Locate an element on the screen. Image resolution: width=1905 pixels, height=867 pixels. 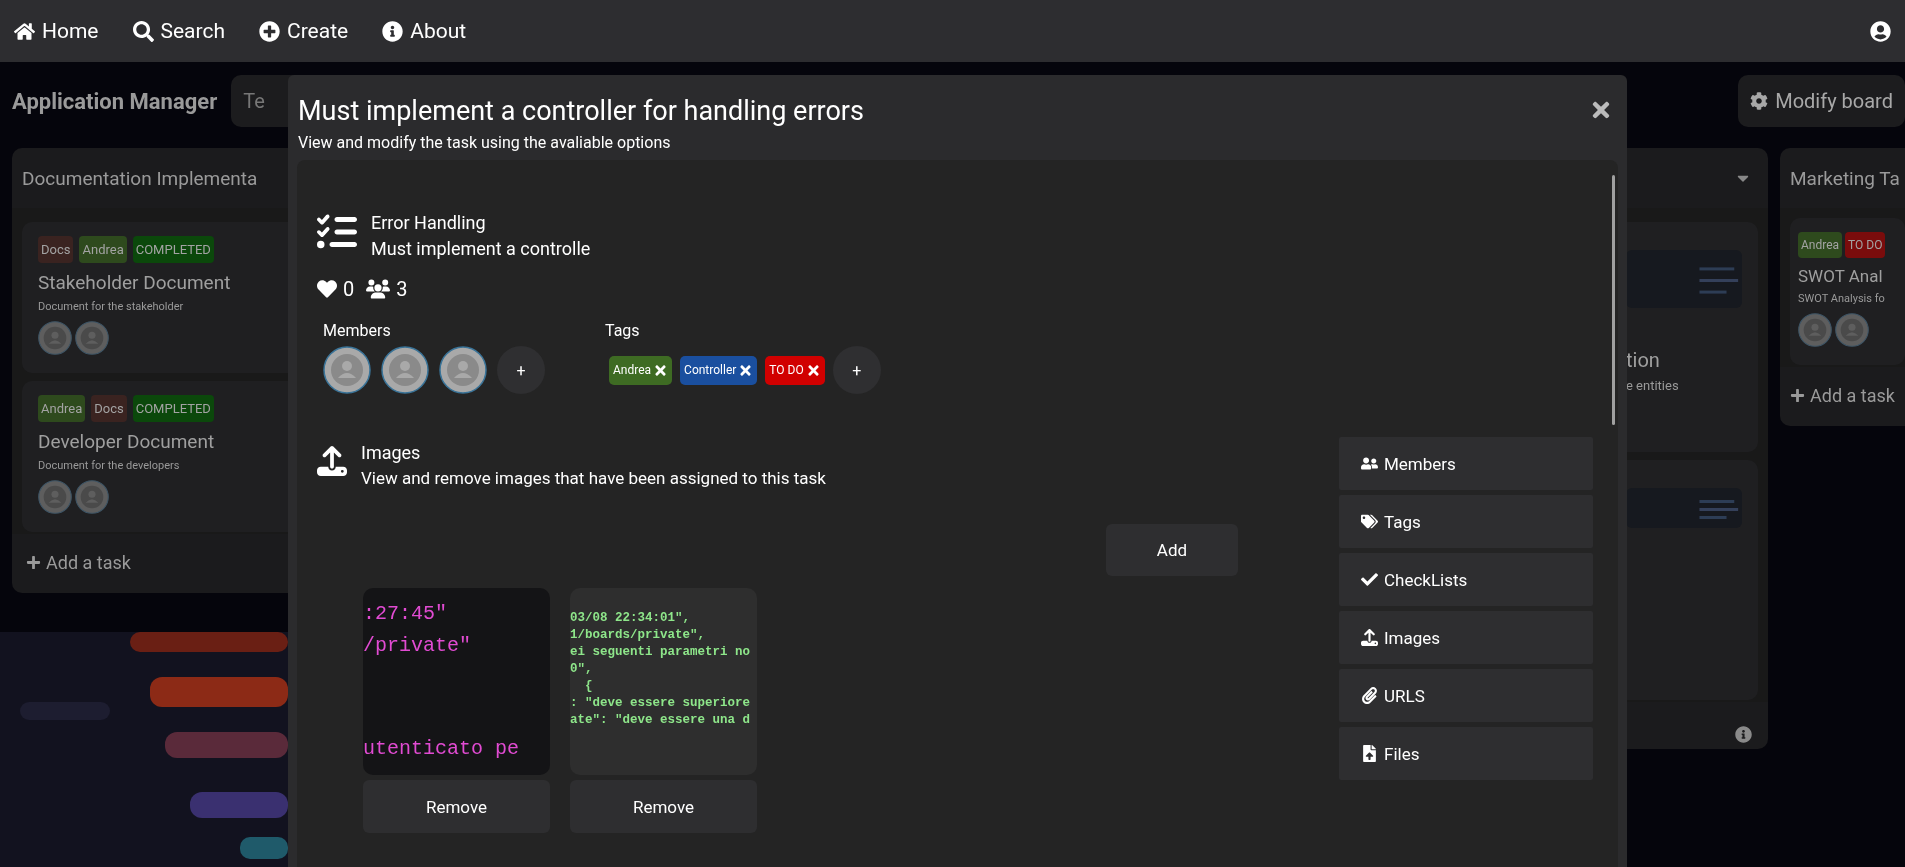
tag: Controller is located at coordinates (719, 370).